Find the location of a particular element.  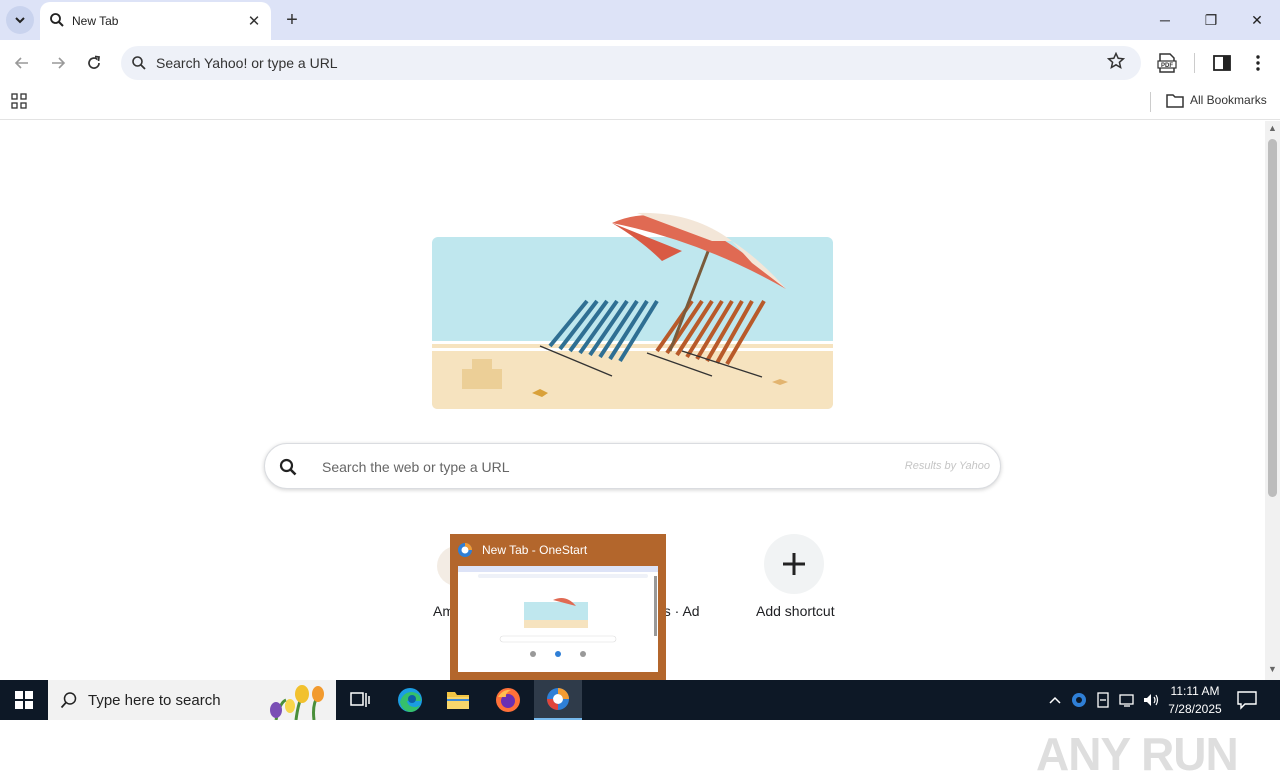

plus-icon is located at coordinates (794, 564).